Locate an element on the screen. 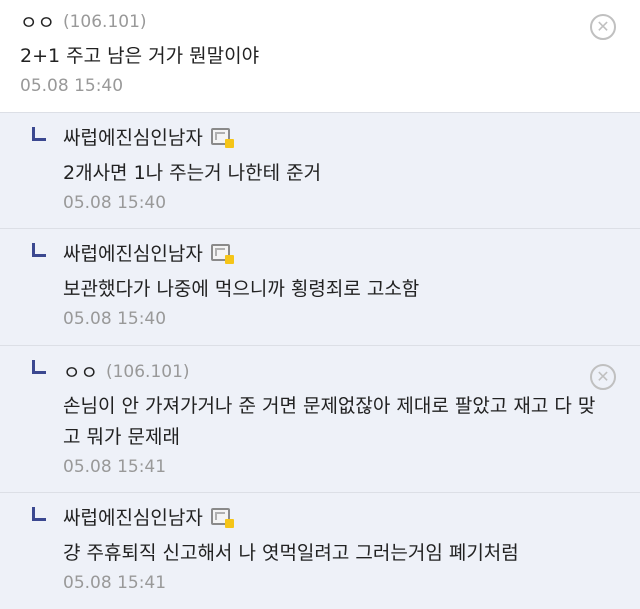 The image size is (640, 609). reply-header: ㅇㅇ (106.101) is located at coordinates (126, 371).